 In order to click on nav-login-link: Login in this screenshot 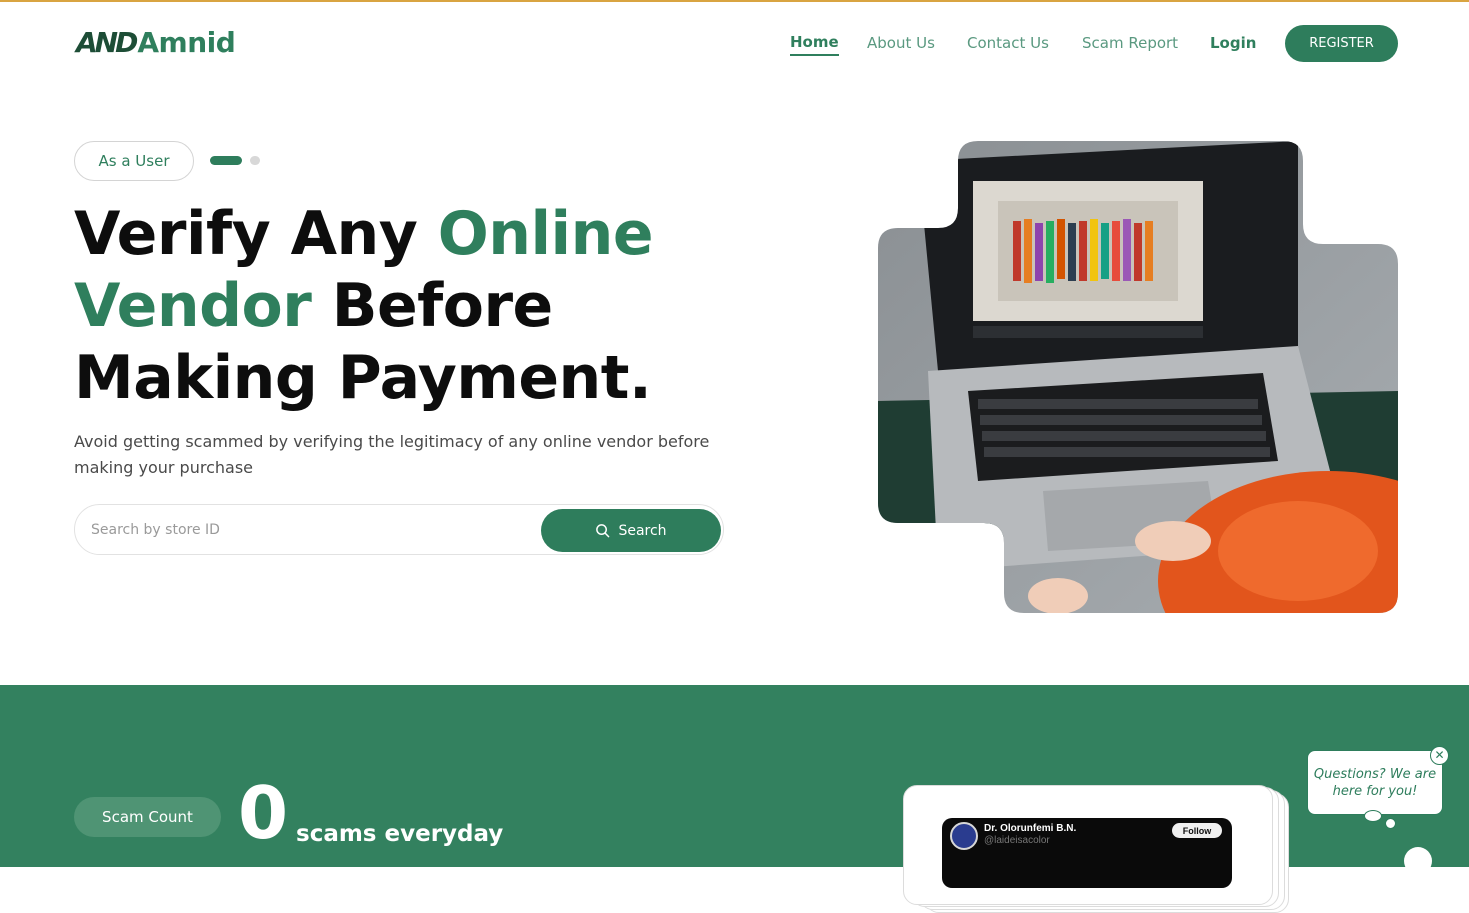, I will do `click(1233, 43)`.